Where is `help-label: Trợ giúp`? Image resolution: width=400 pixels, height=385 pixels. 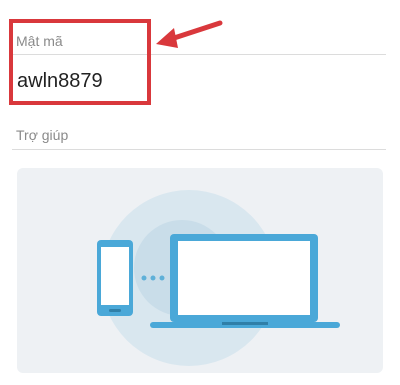
help-label: Trợ giúp is located at coordinates (42, 135).